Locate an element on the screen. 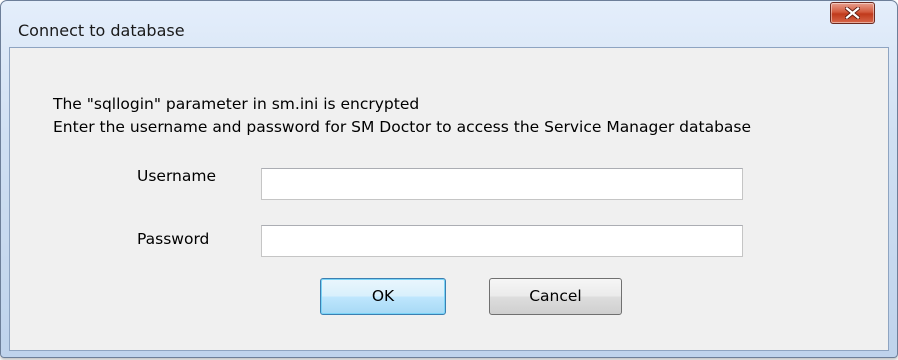  close-x-icon is located at coordinates (852, 13).